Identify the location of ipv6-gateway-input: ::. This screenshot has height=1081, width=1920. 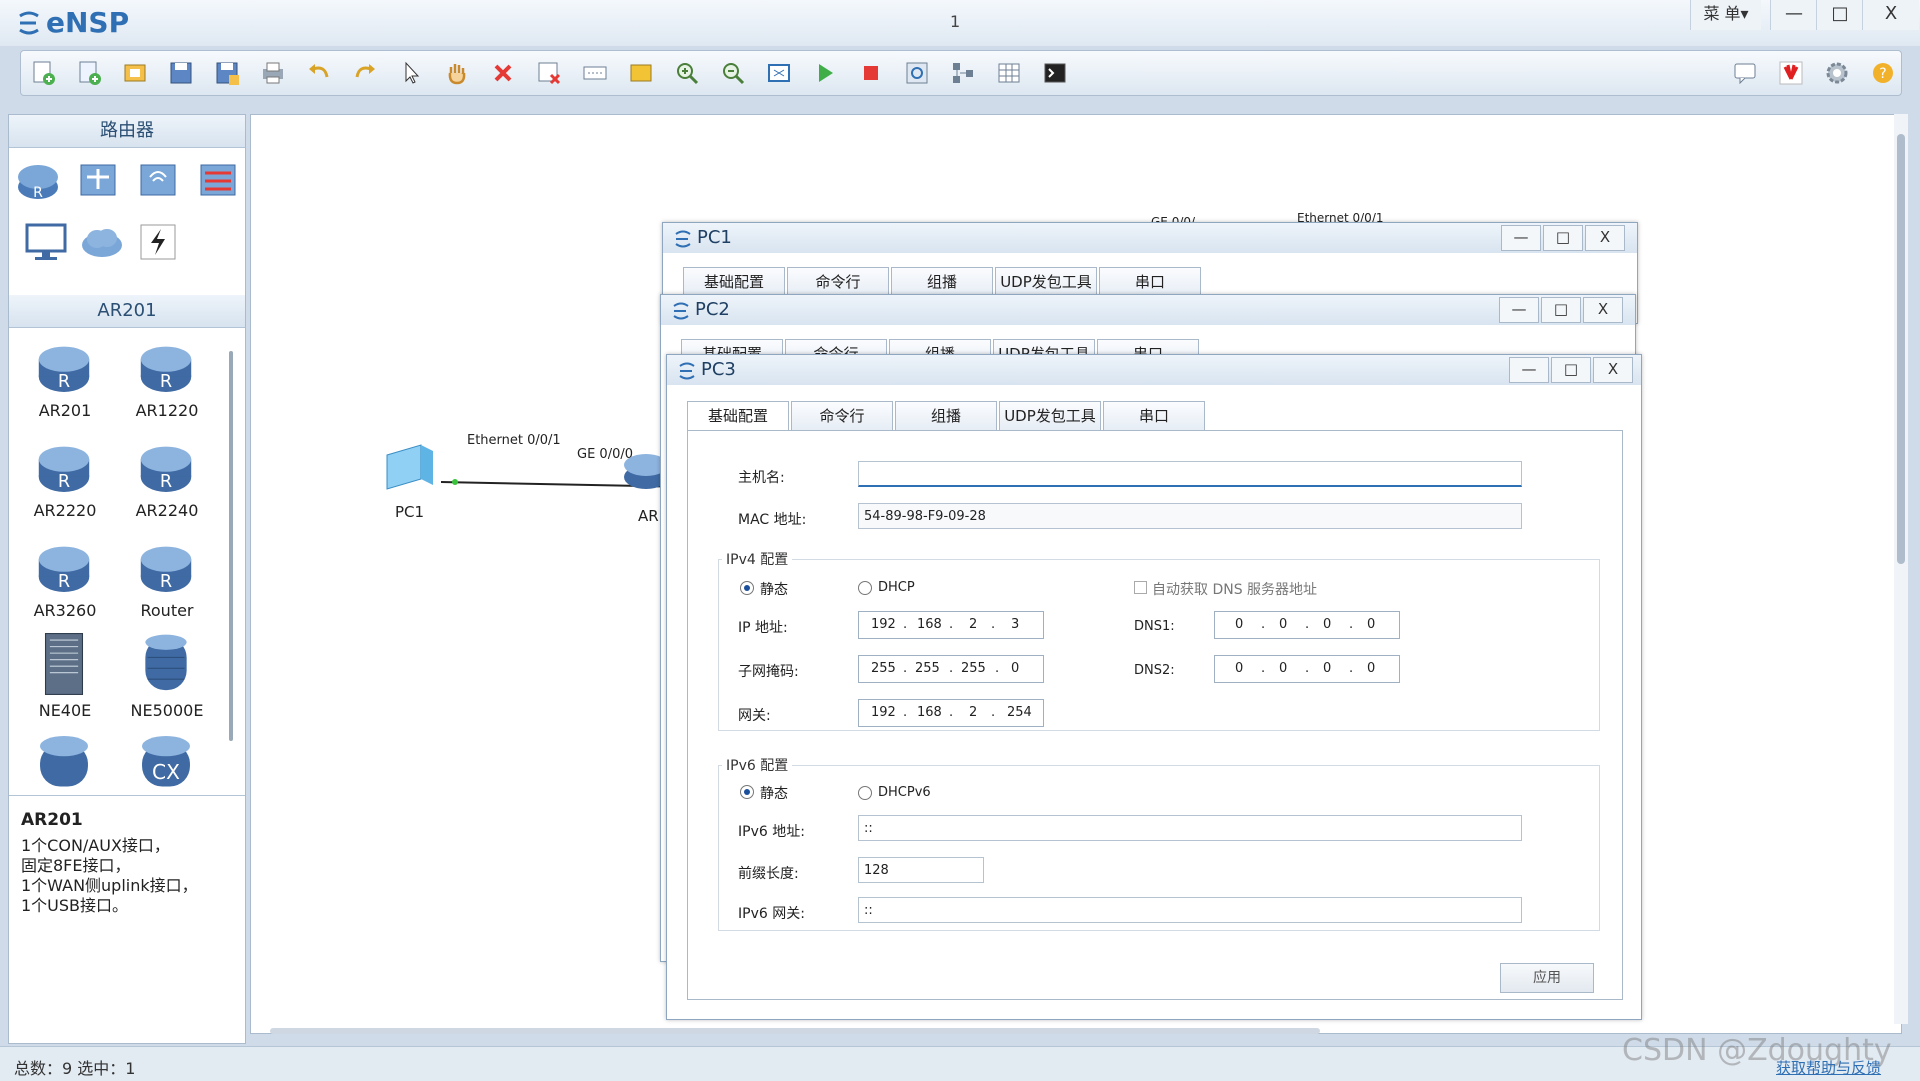
(1190, 910).